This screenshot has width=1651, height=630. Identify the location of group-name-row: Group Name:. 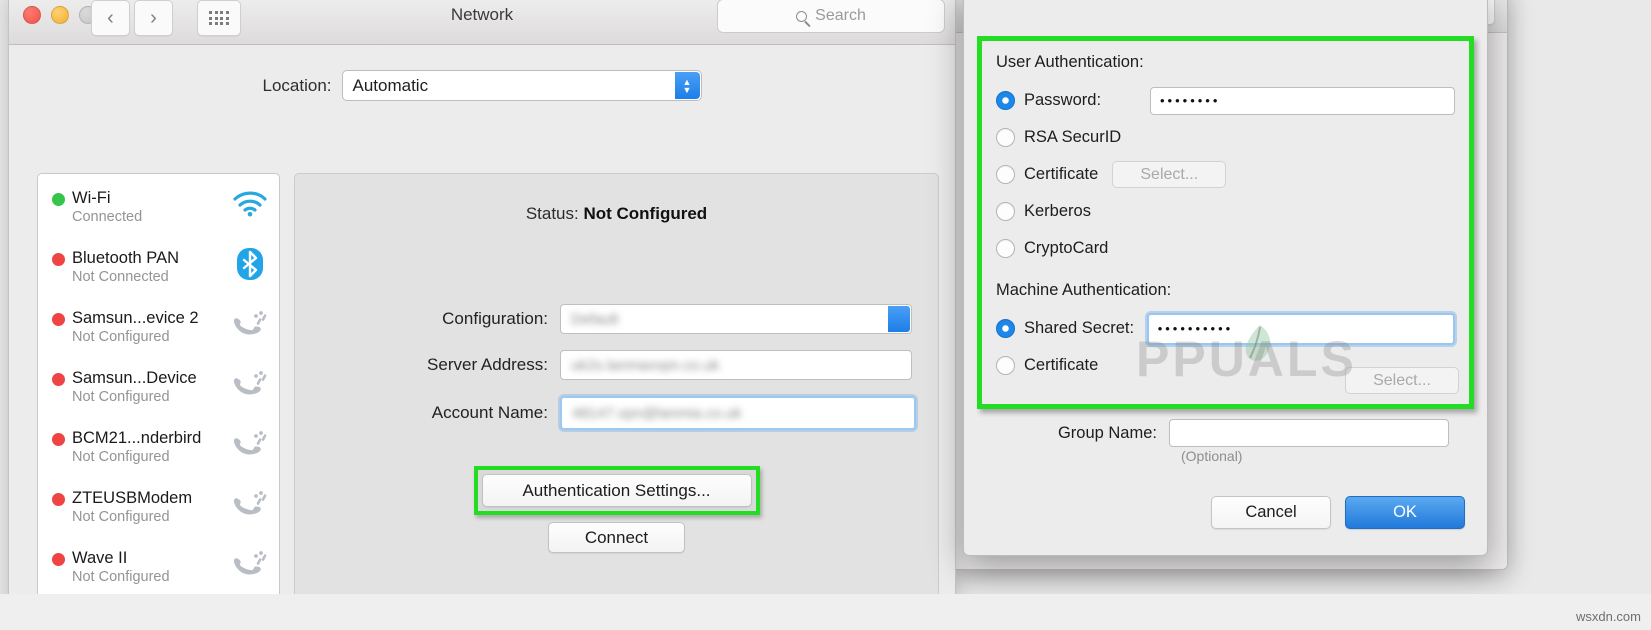
(1225, 433).